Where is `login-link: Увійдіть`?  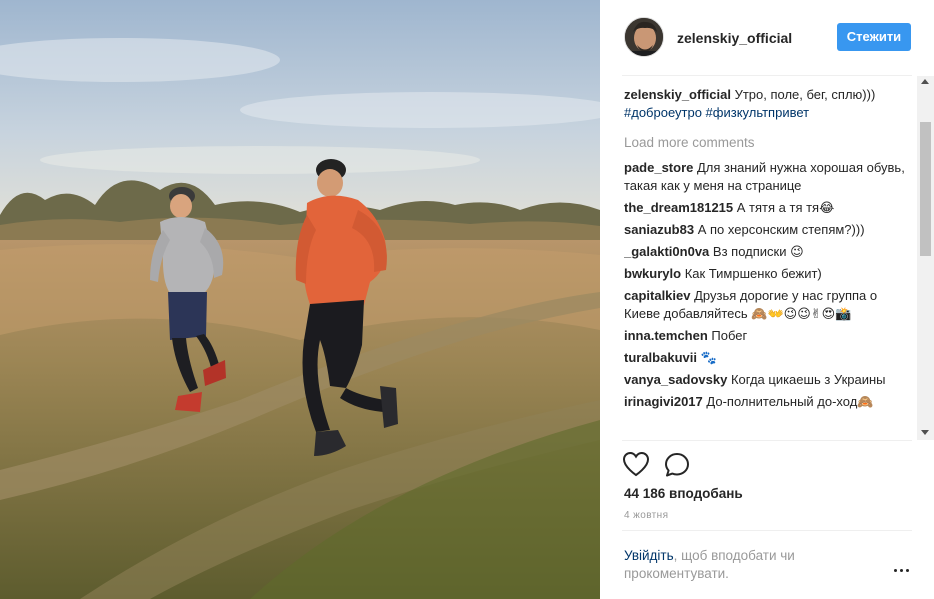 login-link: Увійдіть is located at coordinates (649, 555).